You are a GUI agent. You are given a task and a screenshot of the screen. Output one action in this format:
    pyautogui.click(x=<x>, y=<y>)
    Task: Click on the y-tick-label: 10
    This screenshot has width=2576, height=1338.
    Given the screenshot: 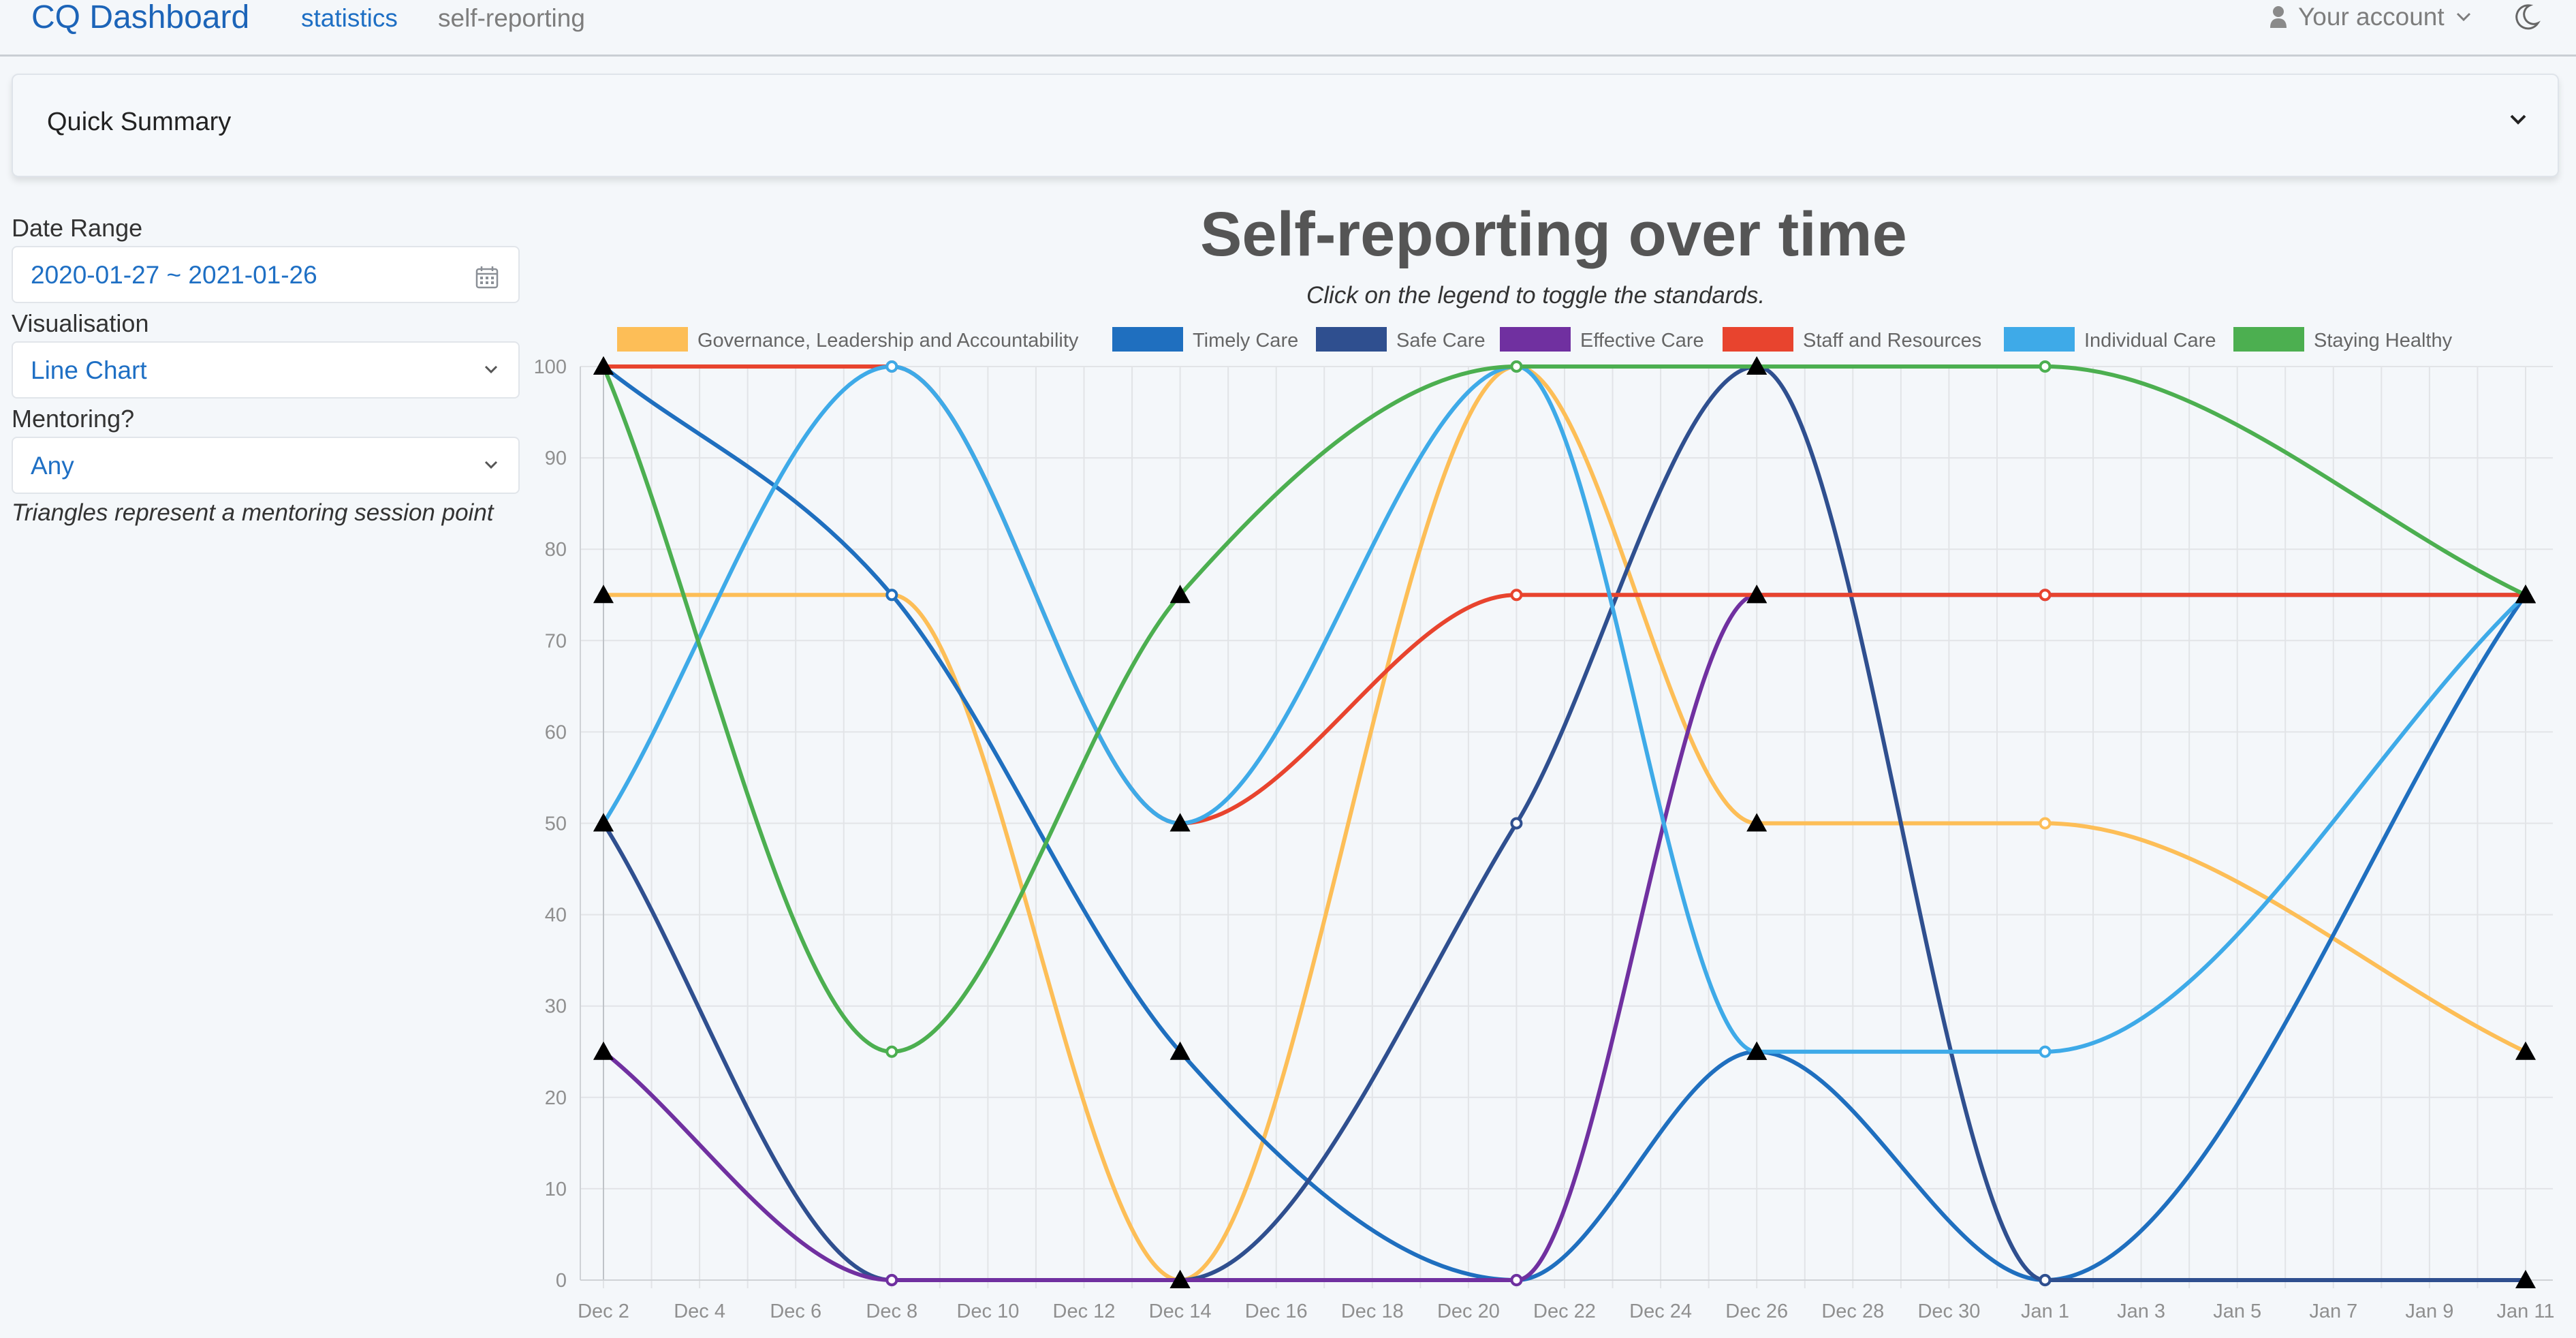 What is the action you would take?
    pyautogui.click(x=556, y=1189)
    